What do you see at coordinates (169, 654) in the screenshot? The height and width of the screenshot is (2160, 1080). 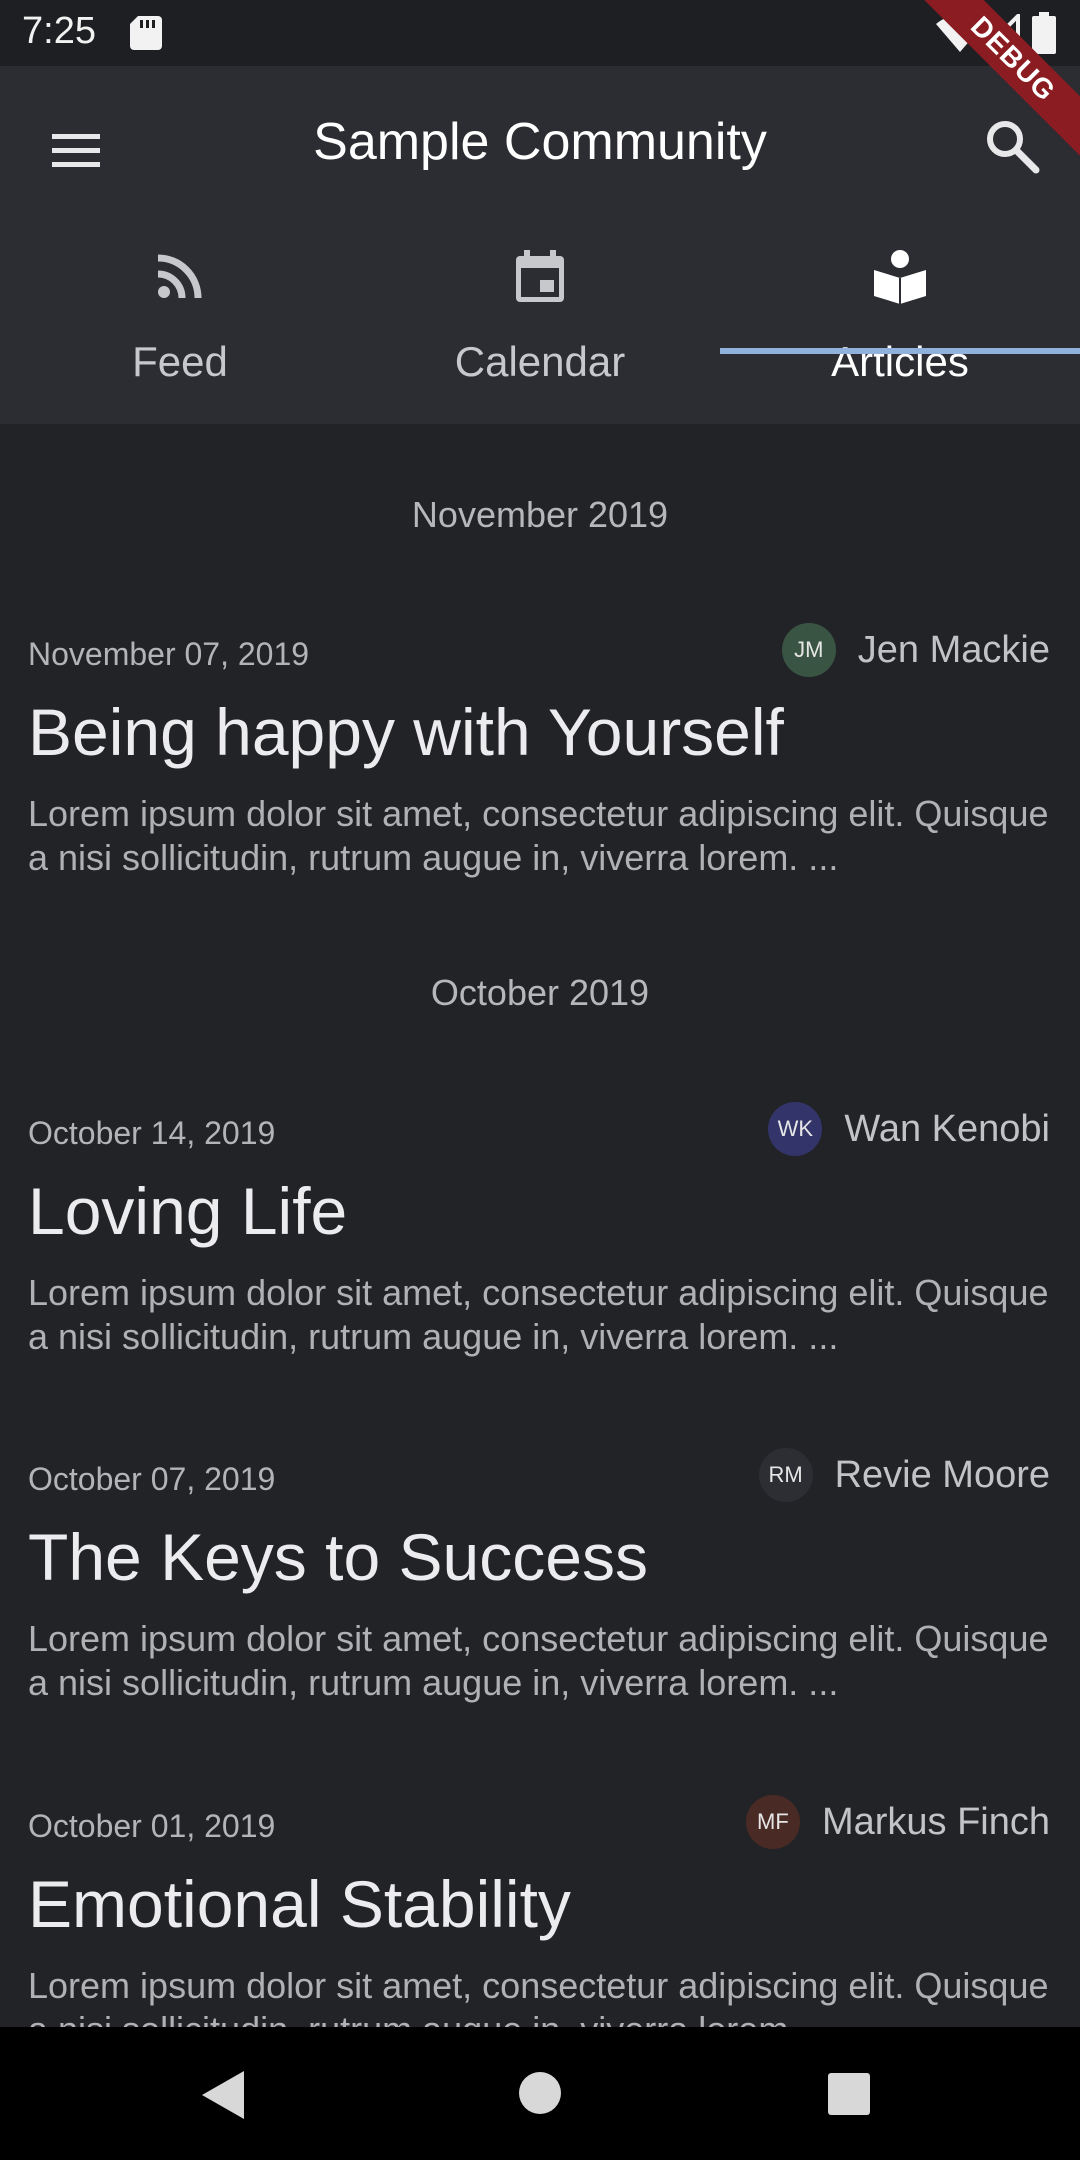 I see `article-date: November 07, 2019` at bounding box center [169, 654].